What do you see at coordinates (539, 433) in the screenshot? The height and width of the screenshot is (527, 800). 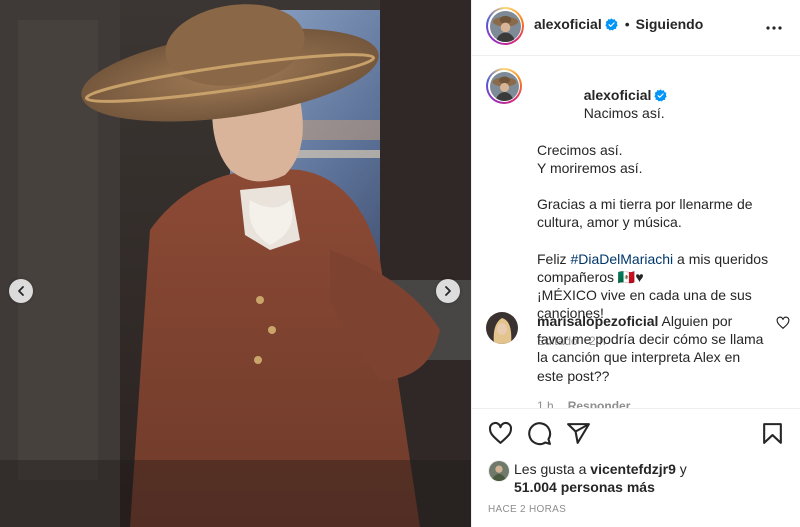 I see `comment-bubble-icon` at bounding box center [539, 433].